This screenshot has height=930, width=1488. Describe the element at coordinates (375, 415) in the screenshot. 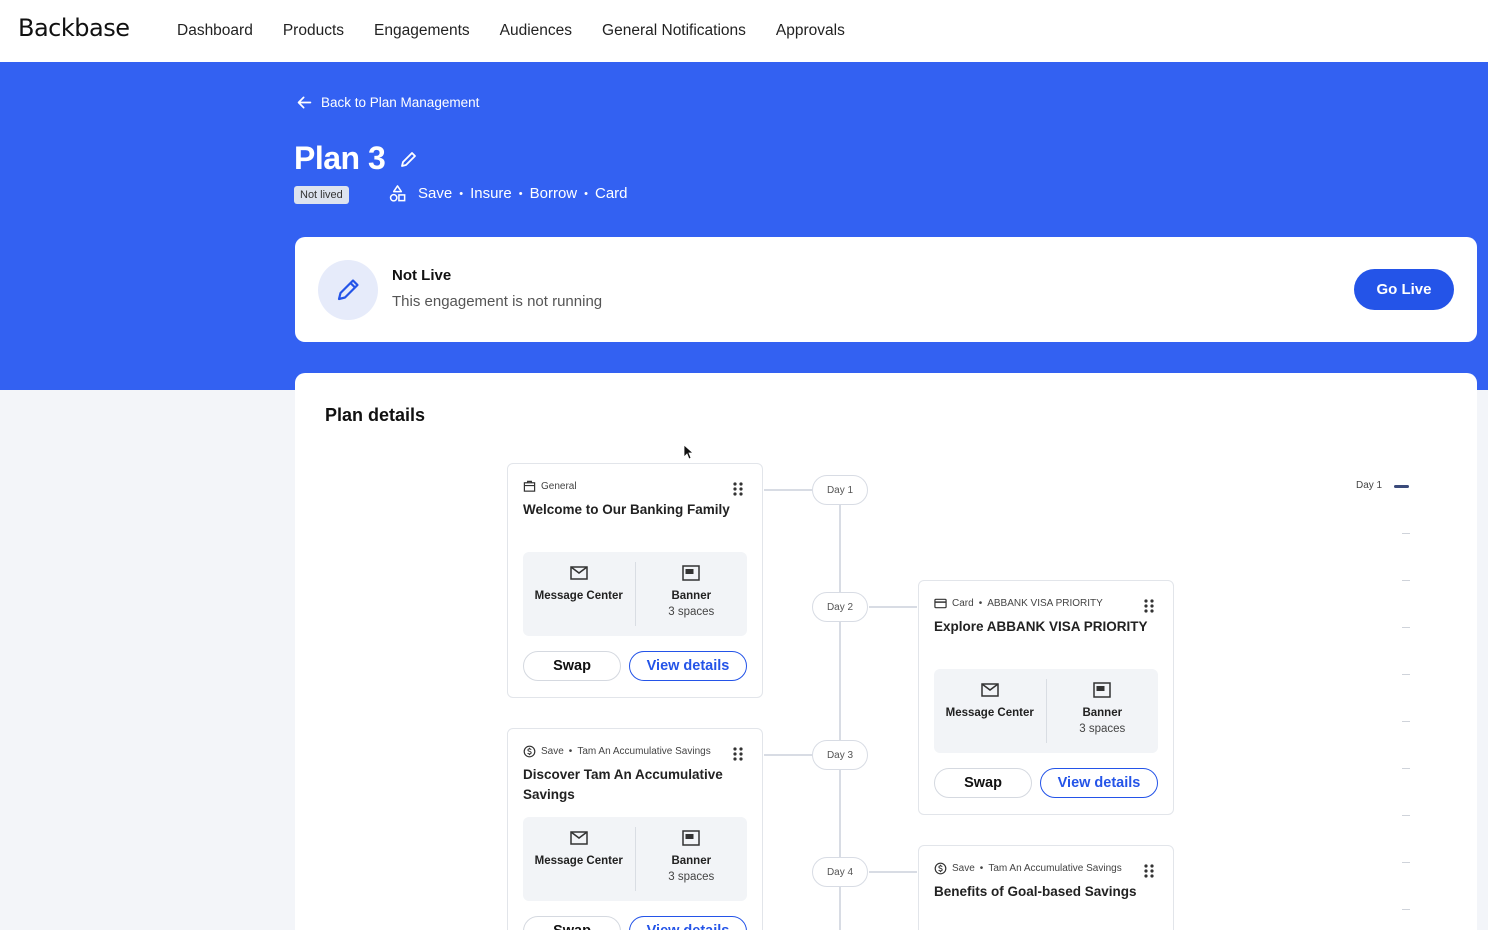

I see `section-title: Plan details` at that location.